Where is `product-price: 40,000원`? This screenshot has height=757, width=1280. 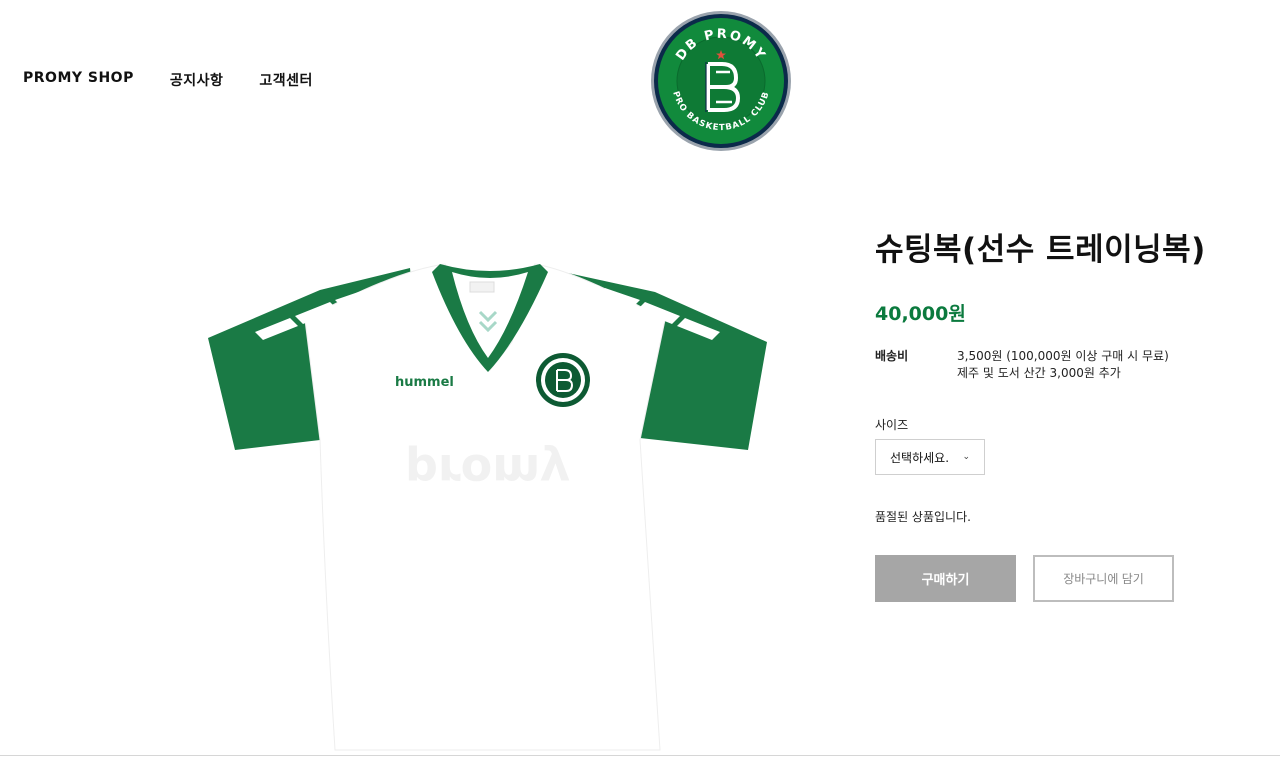
product-price: 40,000원 is located at coordinates (920, 314).